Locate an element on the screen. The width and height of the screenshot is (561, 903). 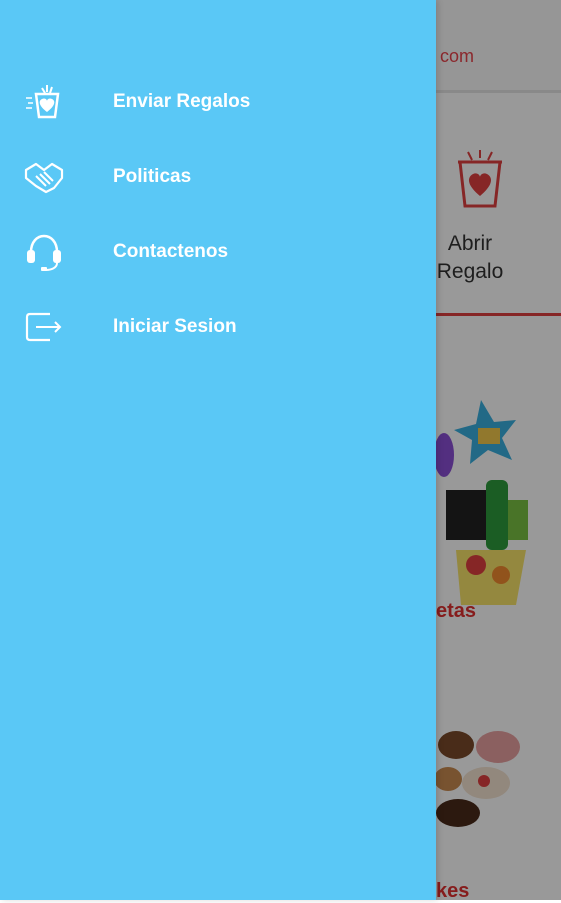
menu-item-enviar-regalos: Enviar Regalos is located at coordinates (218, 102).